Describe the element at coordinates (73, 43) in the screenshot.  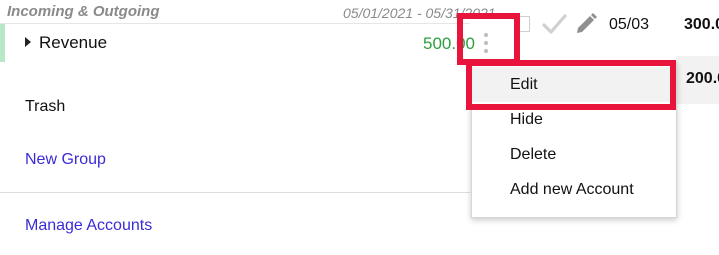
I see `revenue-label: Revenue` at that location.